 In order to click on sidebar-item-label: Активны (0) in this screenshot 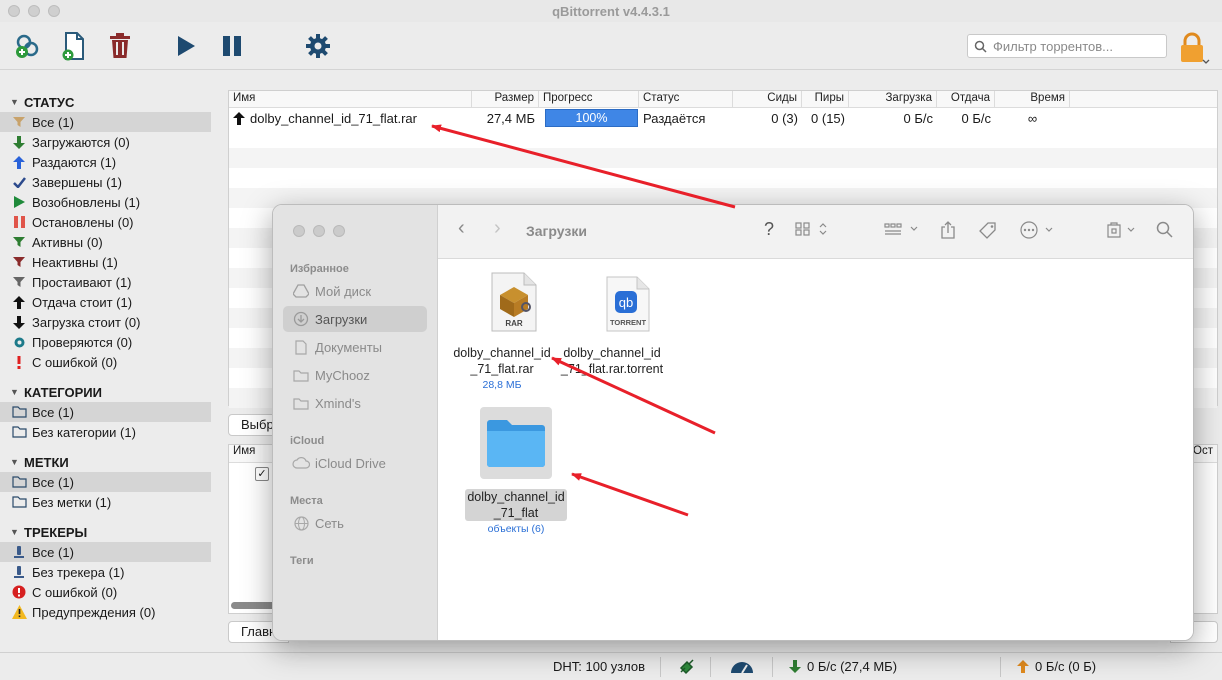, I will do `click(67, 242)`.